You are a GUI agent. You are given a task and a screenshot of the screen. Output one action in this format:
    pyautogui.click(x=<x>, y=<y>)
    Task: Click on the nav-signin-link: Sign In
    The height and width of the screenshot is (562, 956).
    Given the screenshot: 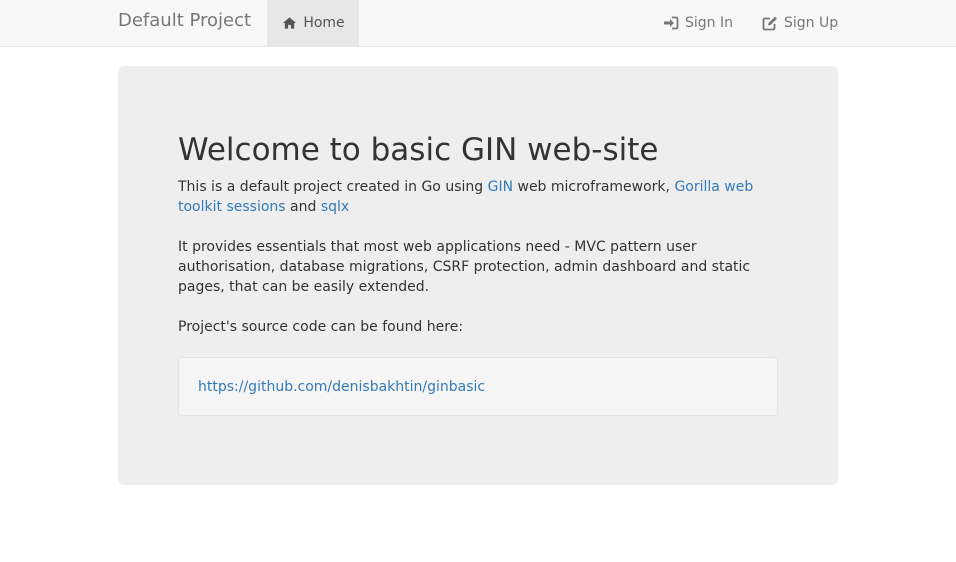 What is the action you would take?
    pyautogui.click(x=698, y=23)
    